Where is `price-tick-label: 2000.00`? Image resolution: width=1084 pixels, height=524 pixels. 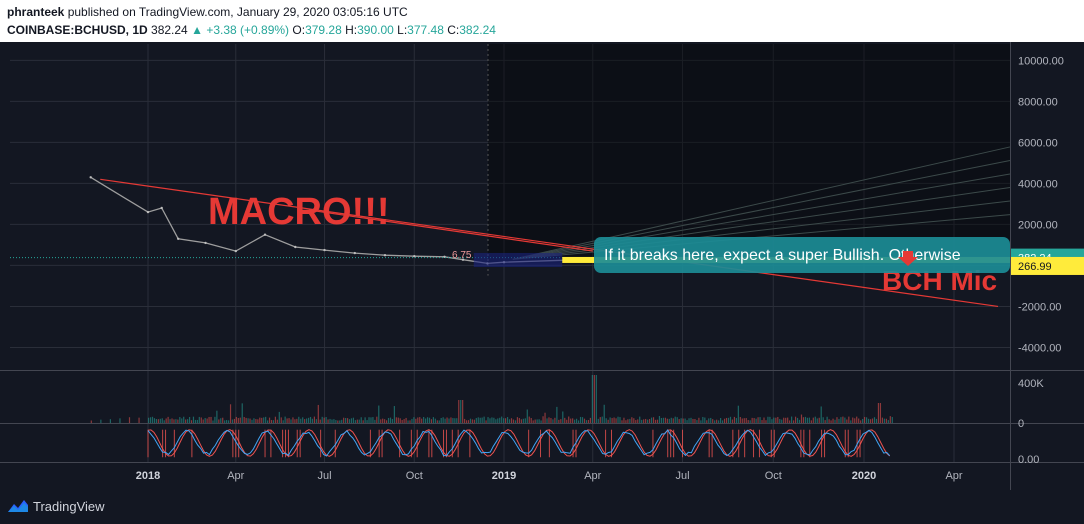
price-tick-label: 2000.00 is located at coordinates (1038, 225).